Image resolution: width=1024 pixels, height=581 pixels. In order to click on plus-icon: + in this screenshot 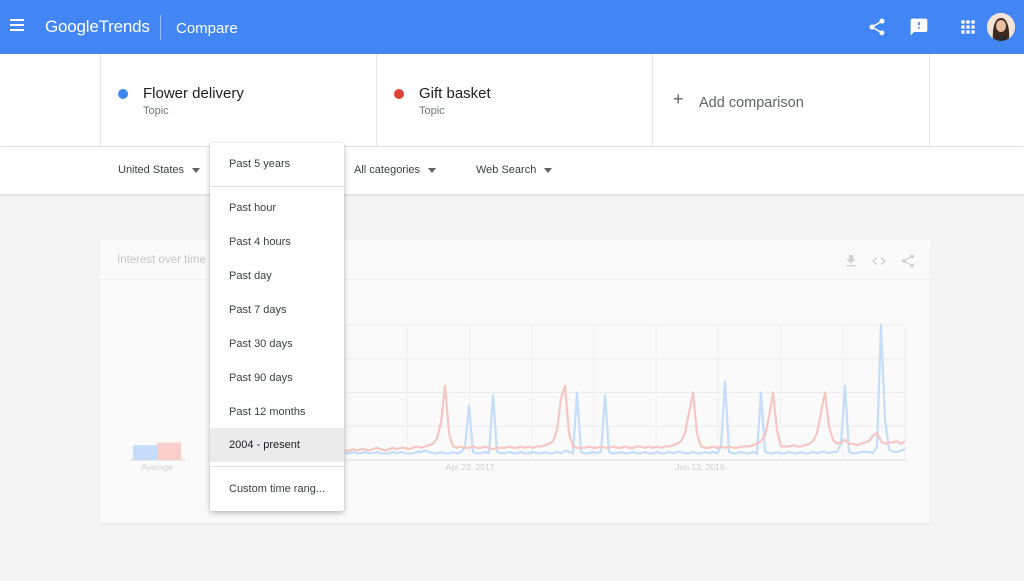, I will do `click(678, 99)`.